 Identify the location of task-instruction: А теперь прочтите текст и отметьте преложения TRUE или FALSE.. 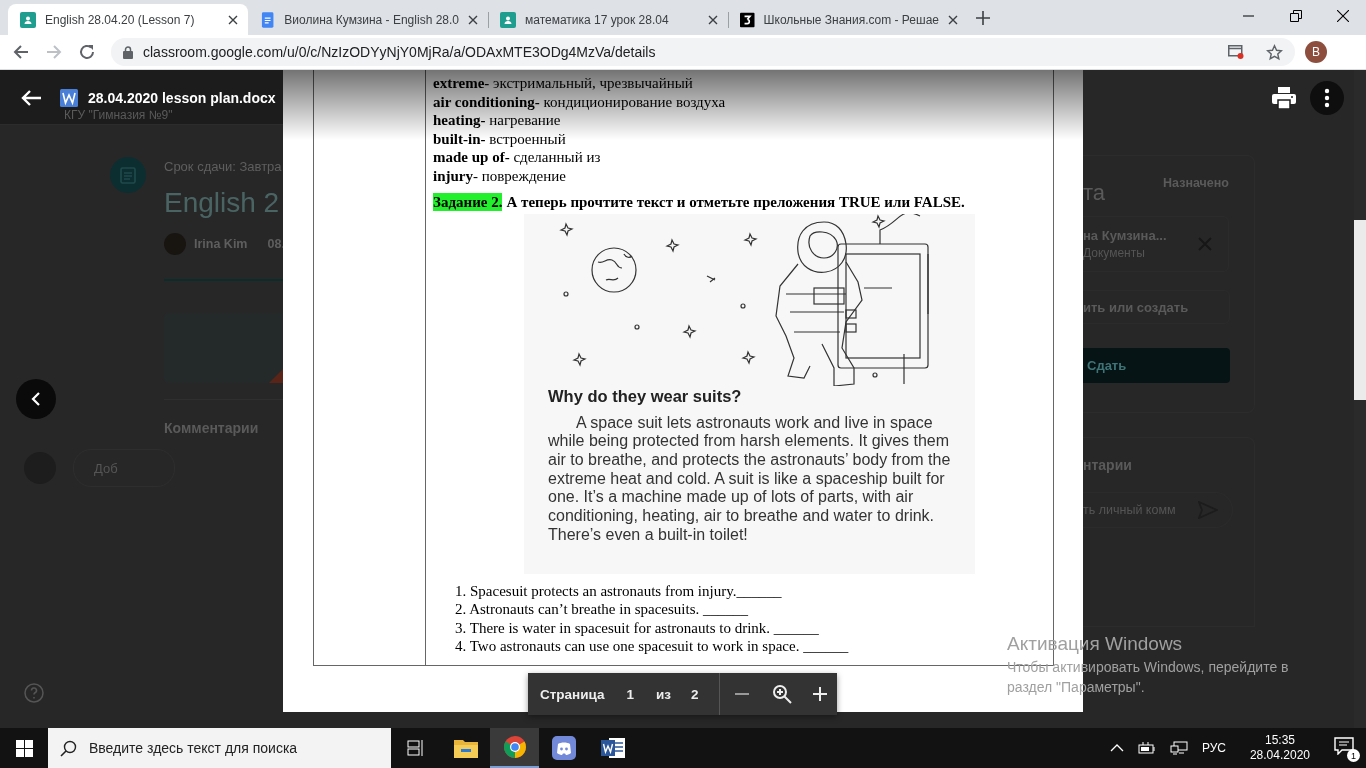
(735, 201).